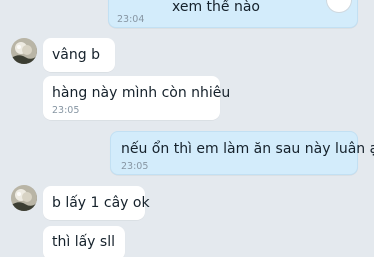 This screenshot has height=257, width=374. I want to click on message-bubble-incoming: vâng b, so click(79, 55).